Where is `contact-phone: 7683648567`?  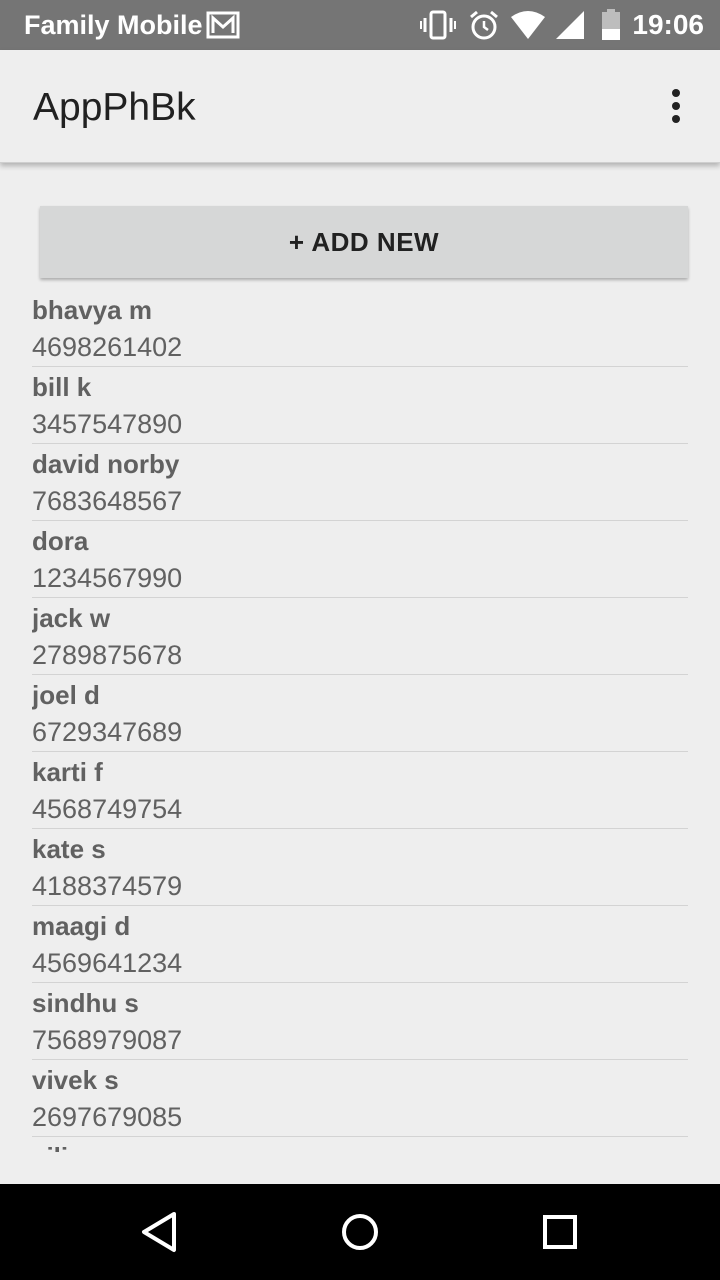
contact-phone: 7683648567 is located at coordinates (107, 501).